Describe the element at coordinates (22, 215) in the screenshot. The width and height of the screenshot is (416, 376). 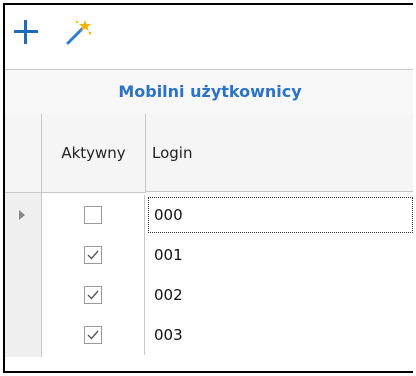
I see `current-row-indicator-icon` at that location.